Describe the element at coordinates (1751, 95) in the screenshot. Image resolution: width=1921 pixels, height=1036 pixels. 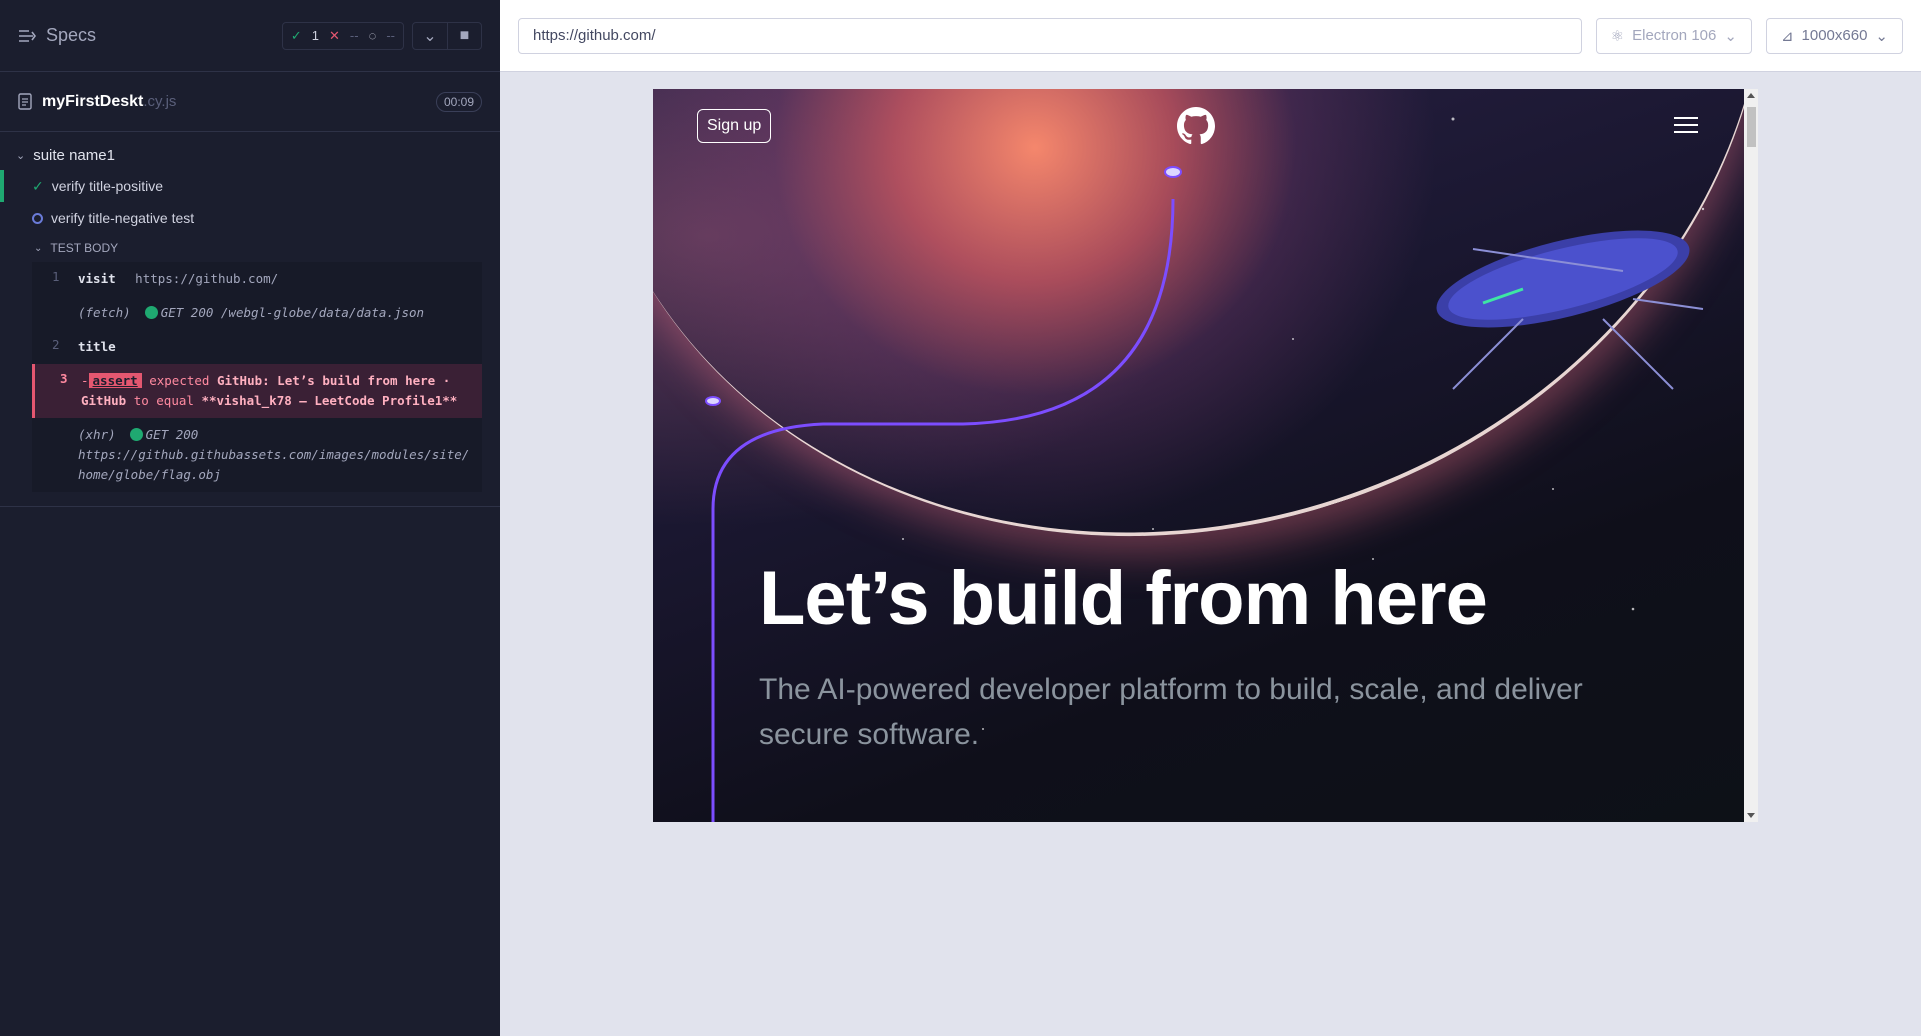
I see `scroll-up-icon` at that location.